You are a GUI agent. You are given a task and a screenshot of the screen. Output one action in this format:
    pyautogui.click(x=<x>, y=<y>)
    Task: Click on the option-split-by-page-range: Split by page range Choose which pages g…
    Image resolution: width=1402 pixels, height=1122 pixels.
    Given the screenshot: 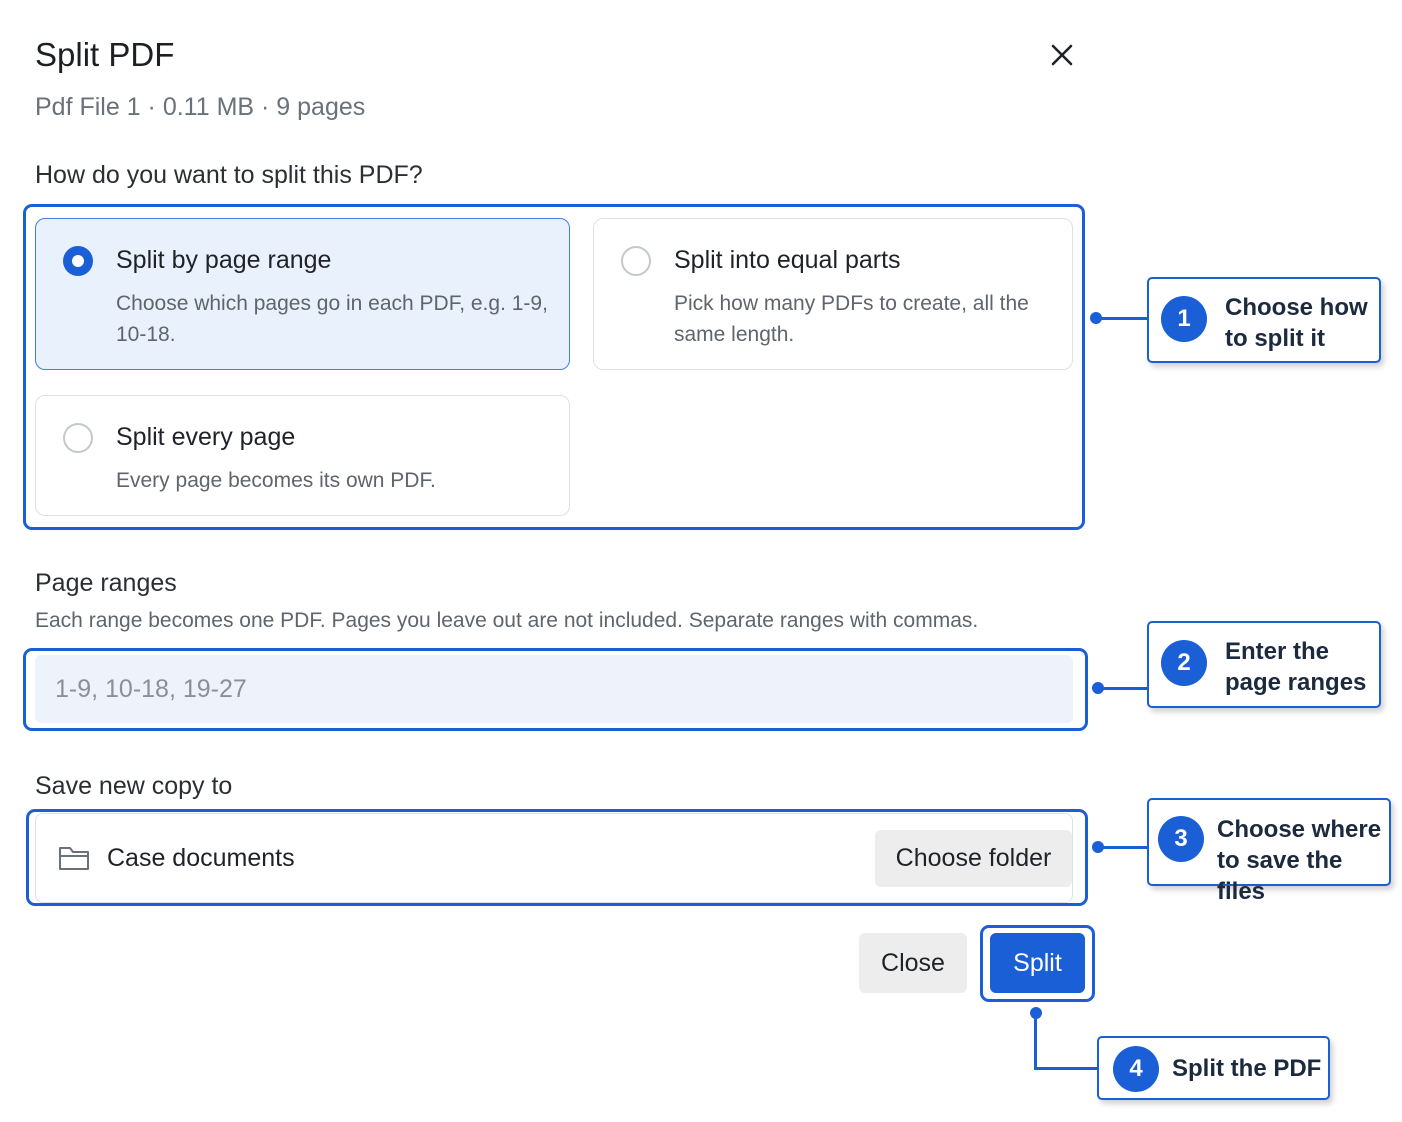 What is the action you would take?
    pyautogui.click(x=302, y=294)
    